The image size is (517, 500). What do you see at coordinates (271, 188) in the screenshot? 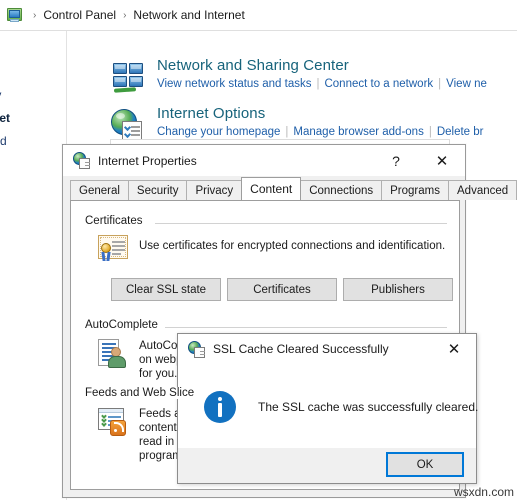
I see `tab-content: Content` at bounding box center [271, 188].